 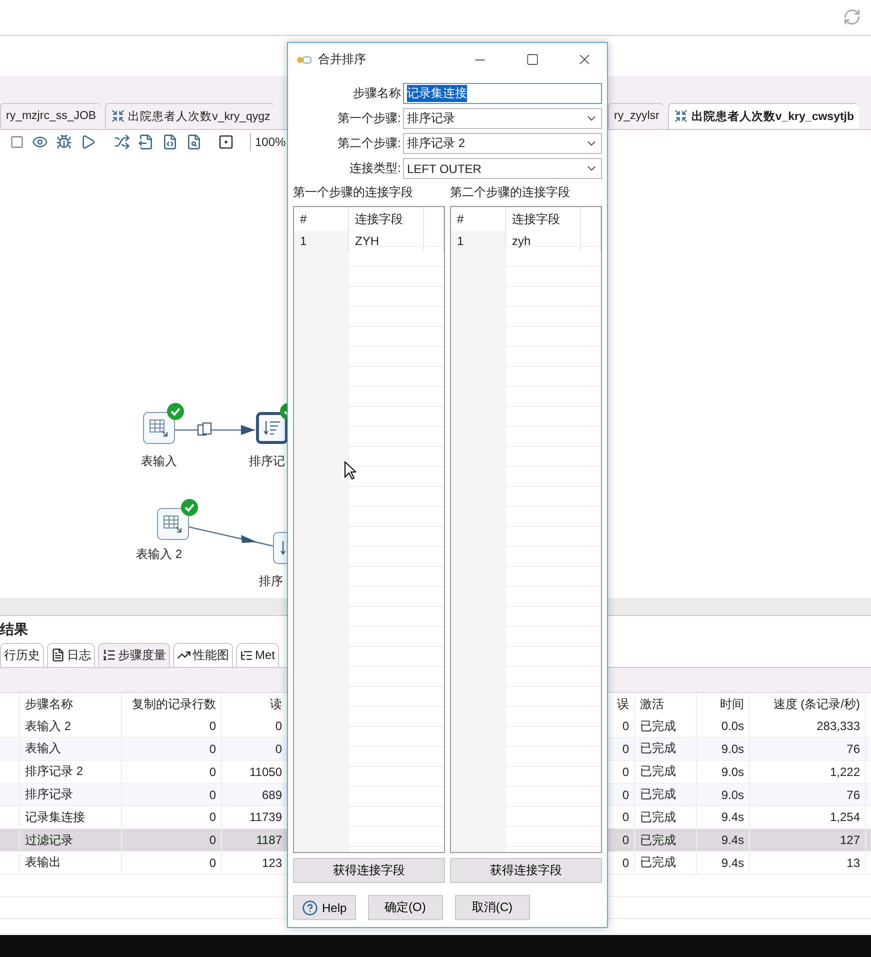 What do you see at coordinates (258, 654) in the screenshot?
I see `panel-tab: Met` at bounding box center [258, 654].